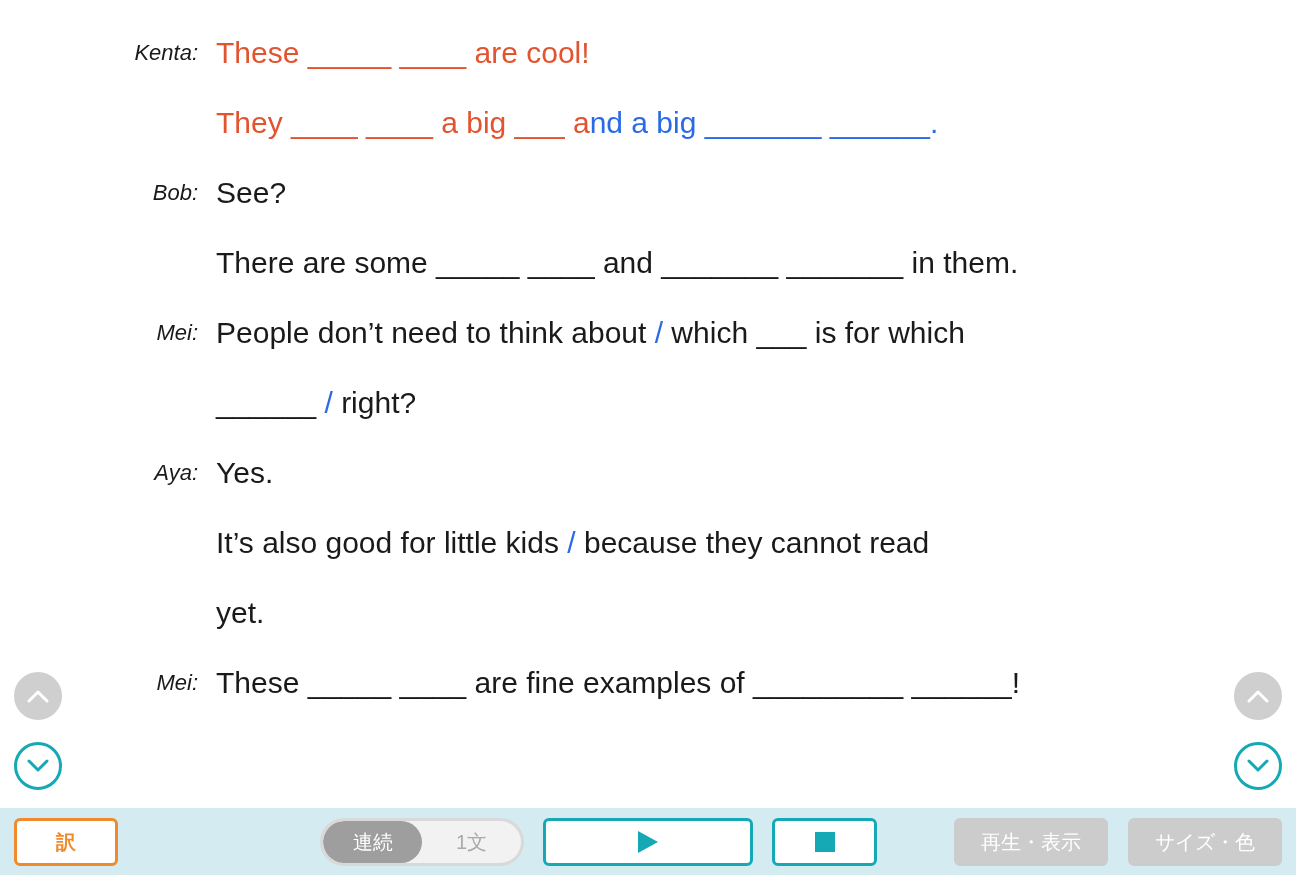  Describe the element at coordinates (176, 472) in the screenshot. I see `speaker-name: Aya:` at that location.